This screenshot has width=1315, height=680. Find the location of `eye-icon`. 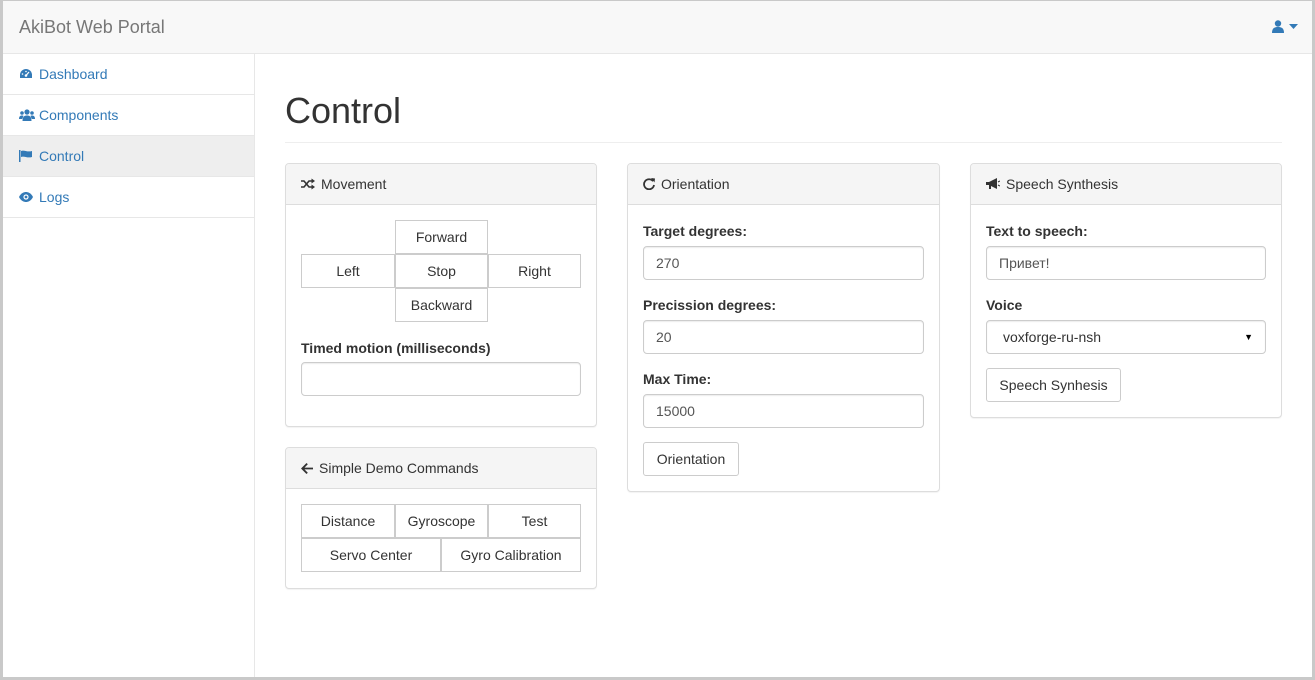

eye-icon is located at coordinates (28, 197).